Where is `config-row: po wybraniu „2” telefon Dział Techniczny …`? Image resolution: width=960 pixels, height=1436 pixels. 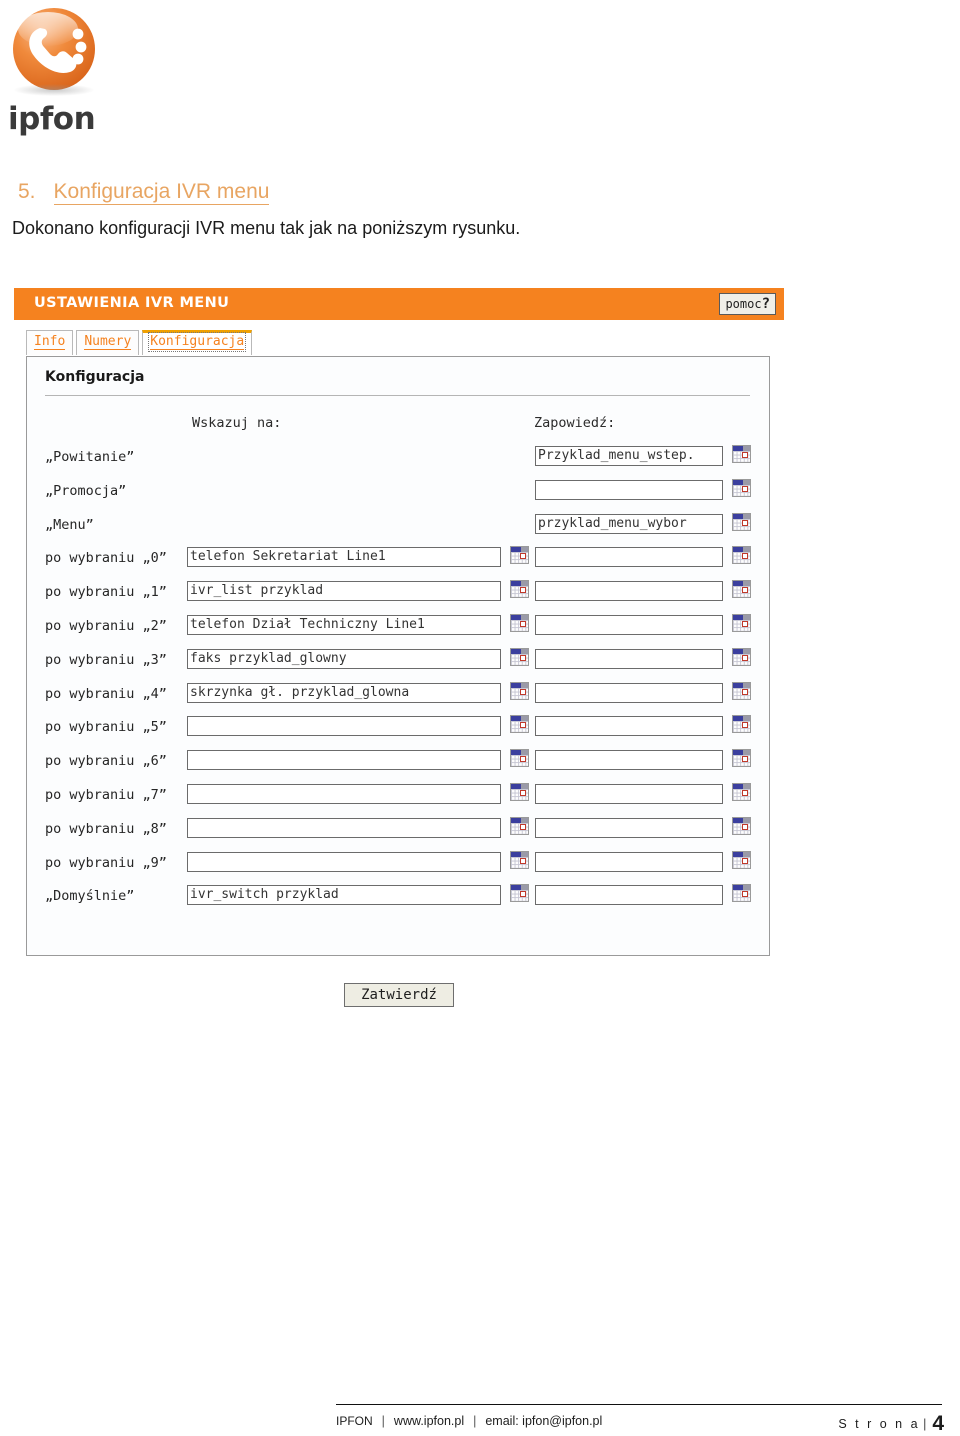 config-row: po wybraniu „2” telefon Dział Techniczny … is located at coordinates (398, 629).